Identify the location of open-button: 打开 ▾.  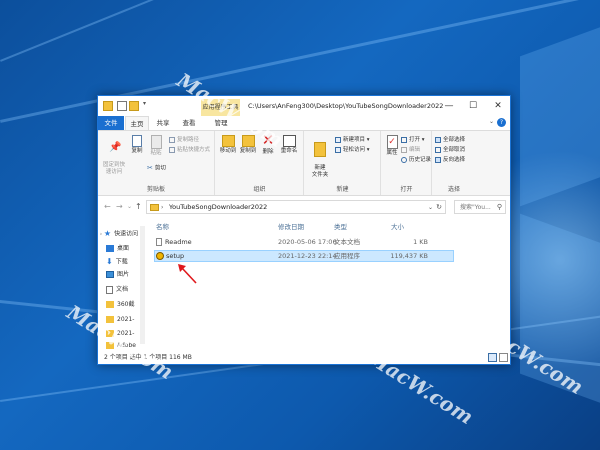
(413, 140).